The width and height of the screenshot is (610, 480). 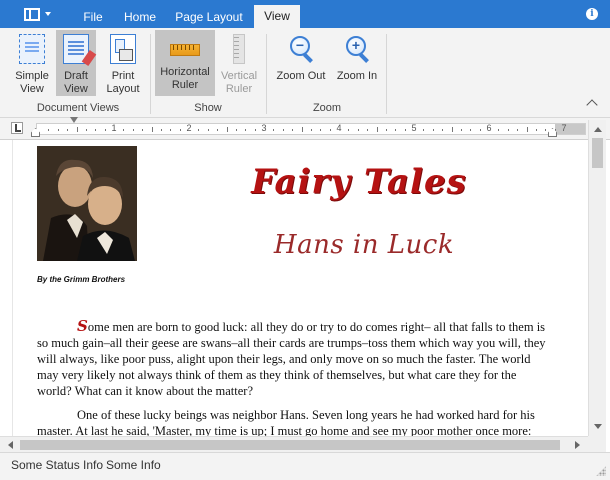 What do you see at coordinates (290, 445) in the screenshot?
I see `horizontal-scroll-thumb` at bounding box center [290, 445].